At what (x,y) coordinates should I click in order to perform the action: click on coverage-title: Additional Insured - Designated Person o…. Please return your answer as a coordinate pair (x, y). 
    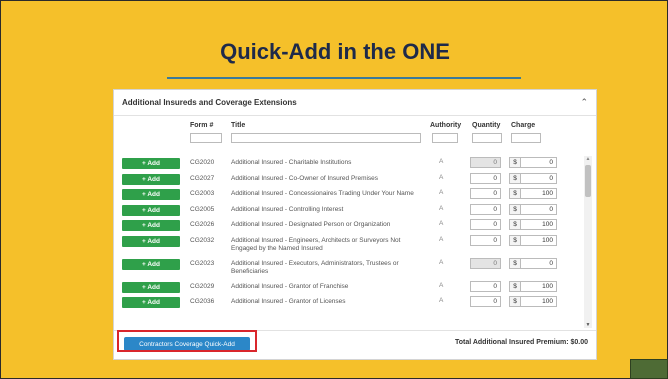
    Looking at the image, I should click on (311, 224).